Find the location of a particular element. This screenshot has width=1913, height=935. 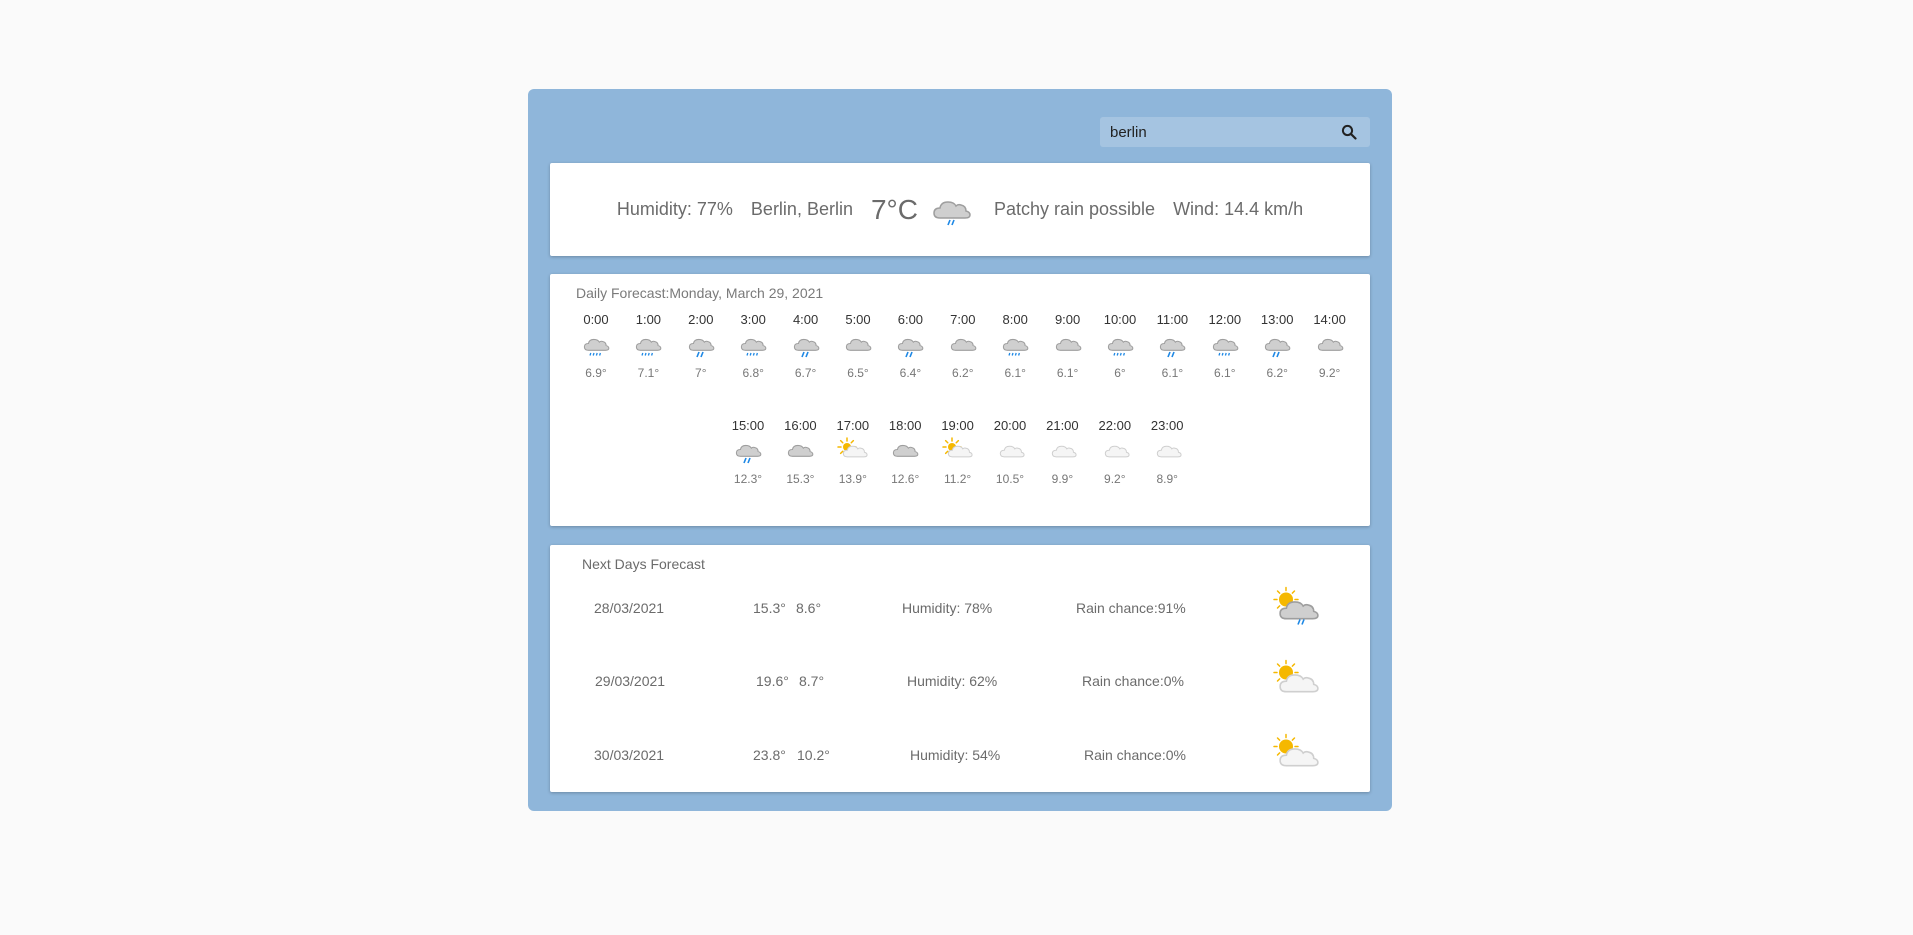

hourly-forecast-item: 14:00 9.2° is located at coordinates (1330, 346).